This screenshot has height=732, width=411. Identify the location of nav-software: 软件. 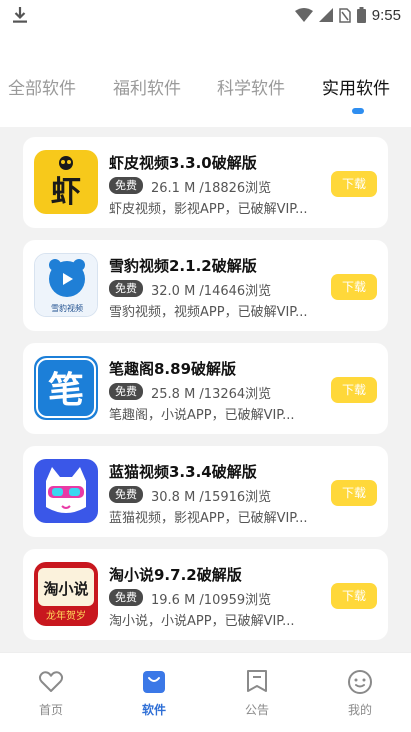
(154, 692).